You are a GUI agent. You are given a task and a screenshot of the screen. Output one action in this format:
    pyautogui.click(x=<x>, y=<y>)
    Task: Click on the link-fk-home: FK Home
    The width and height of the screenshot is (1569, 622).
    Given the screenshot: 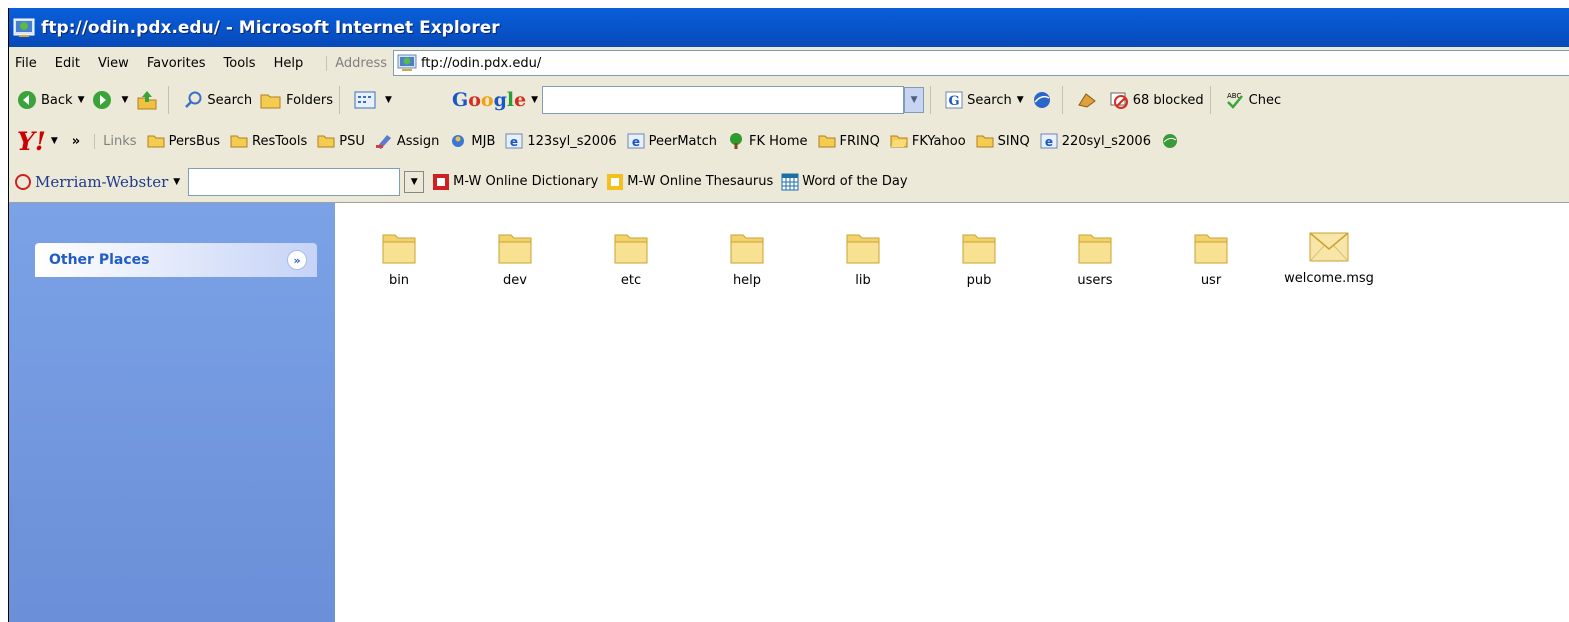 What is the action you would take?
    pyautogui.click(x=767, y=141)
    